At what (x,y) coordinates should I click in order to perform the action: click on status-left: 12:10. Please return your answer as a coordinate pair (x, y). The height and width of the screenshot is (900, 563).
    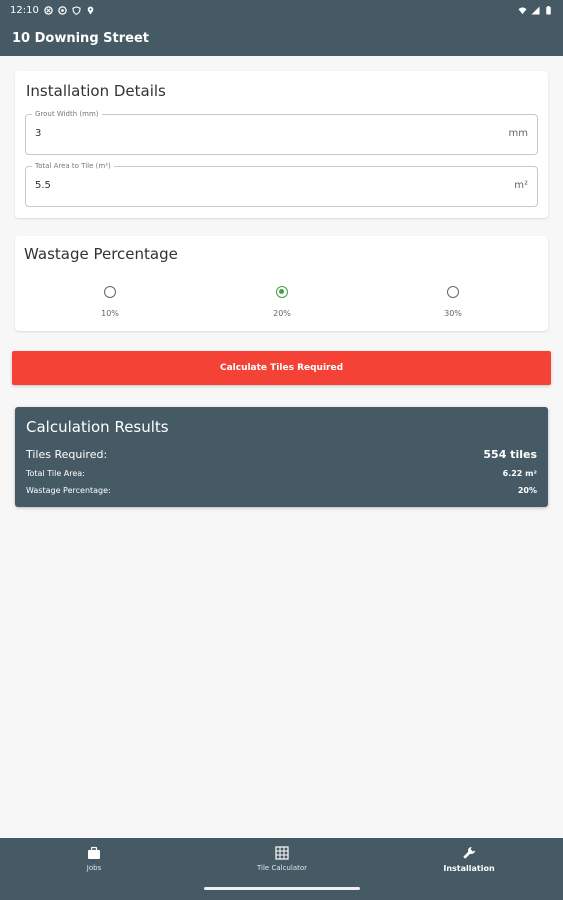
    Looking at the image, I should click on (52, 10).